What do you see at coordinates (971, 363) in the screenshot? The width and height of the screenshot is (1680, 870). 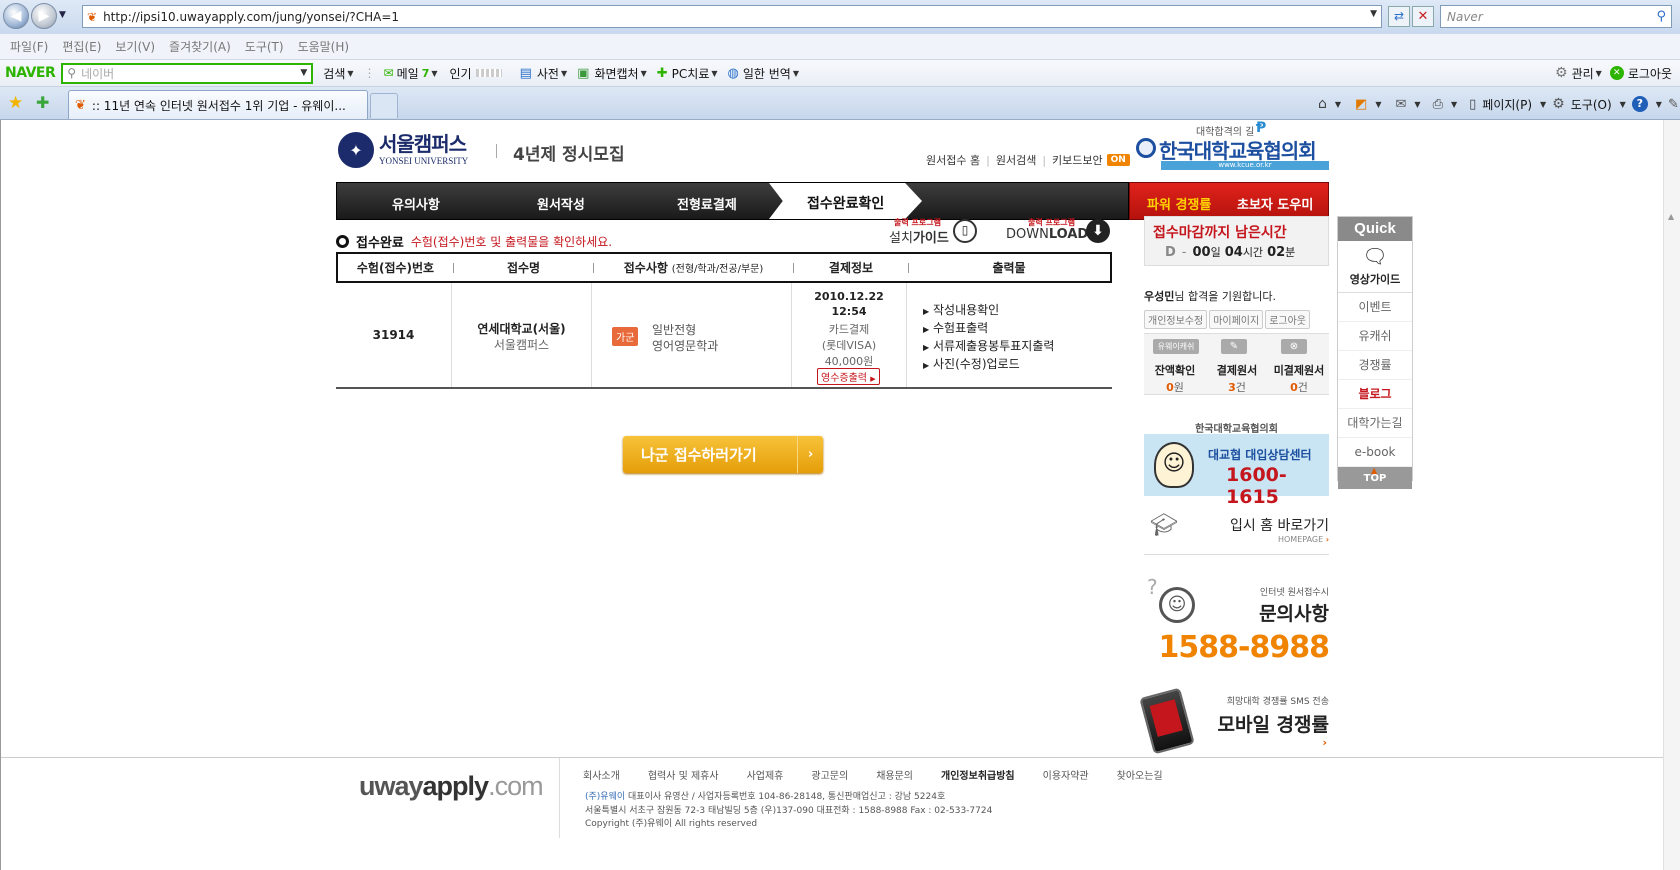 I see `output-item: ▶ 사진(수정)업로드` at bounding box center [971, 363].